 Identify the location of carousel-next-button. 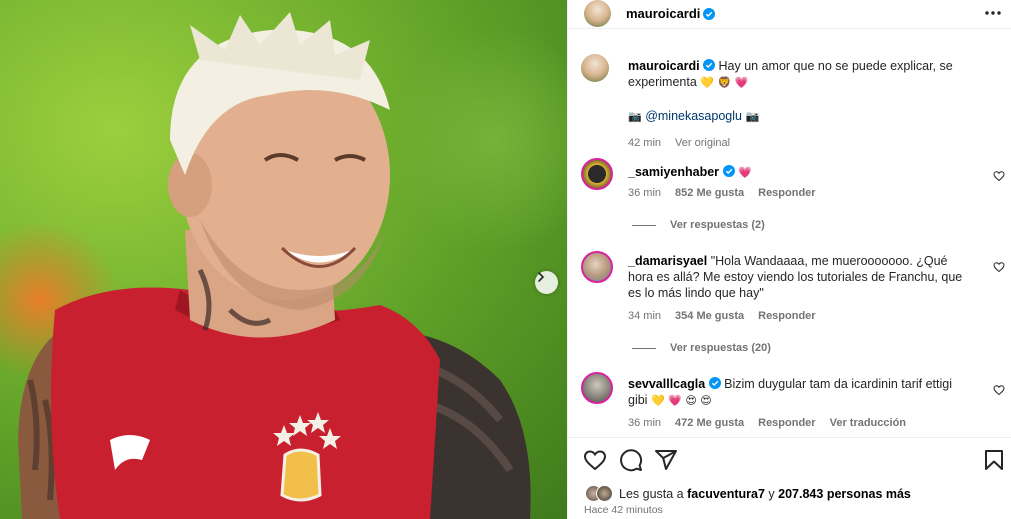
(546, 282).